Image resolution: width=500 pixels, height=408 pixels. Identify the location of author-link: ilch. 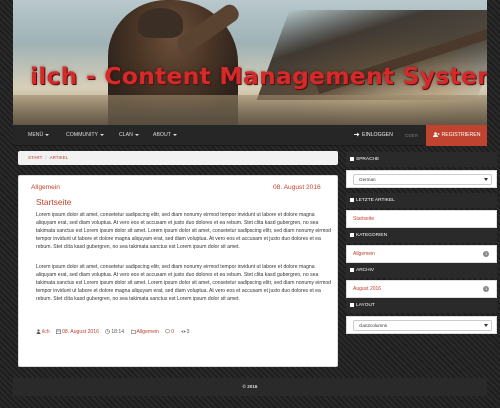
(46, 332).